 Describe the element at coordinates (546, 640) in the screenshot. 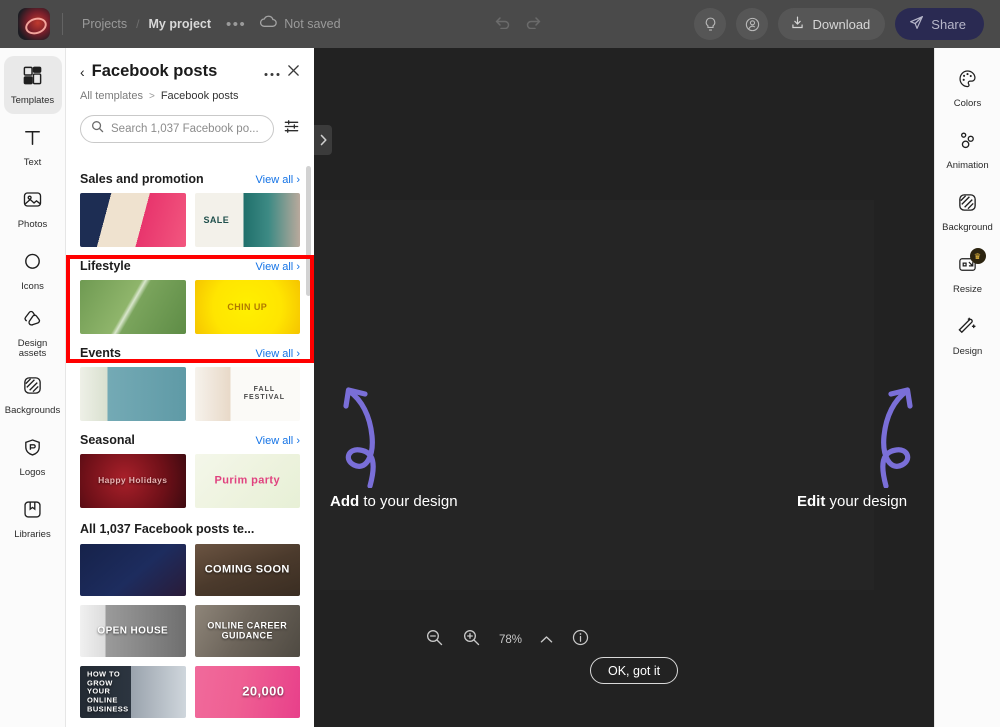

I see `chevron-up-icon` at that location.